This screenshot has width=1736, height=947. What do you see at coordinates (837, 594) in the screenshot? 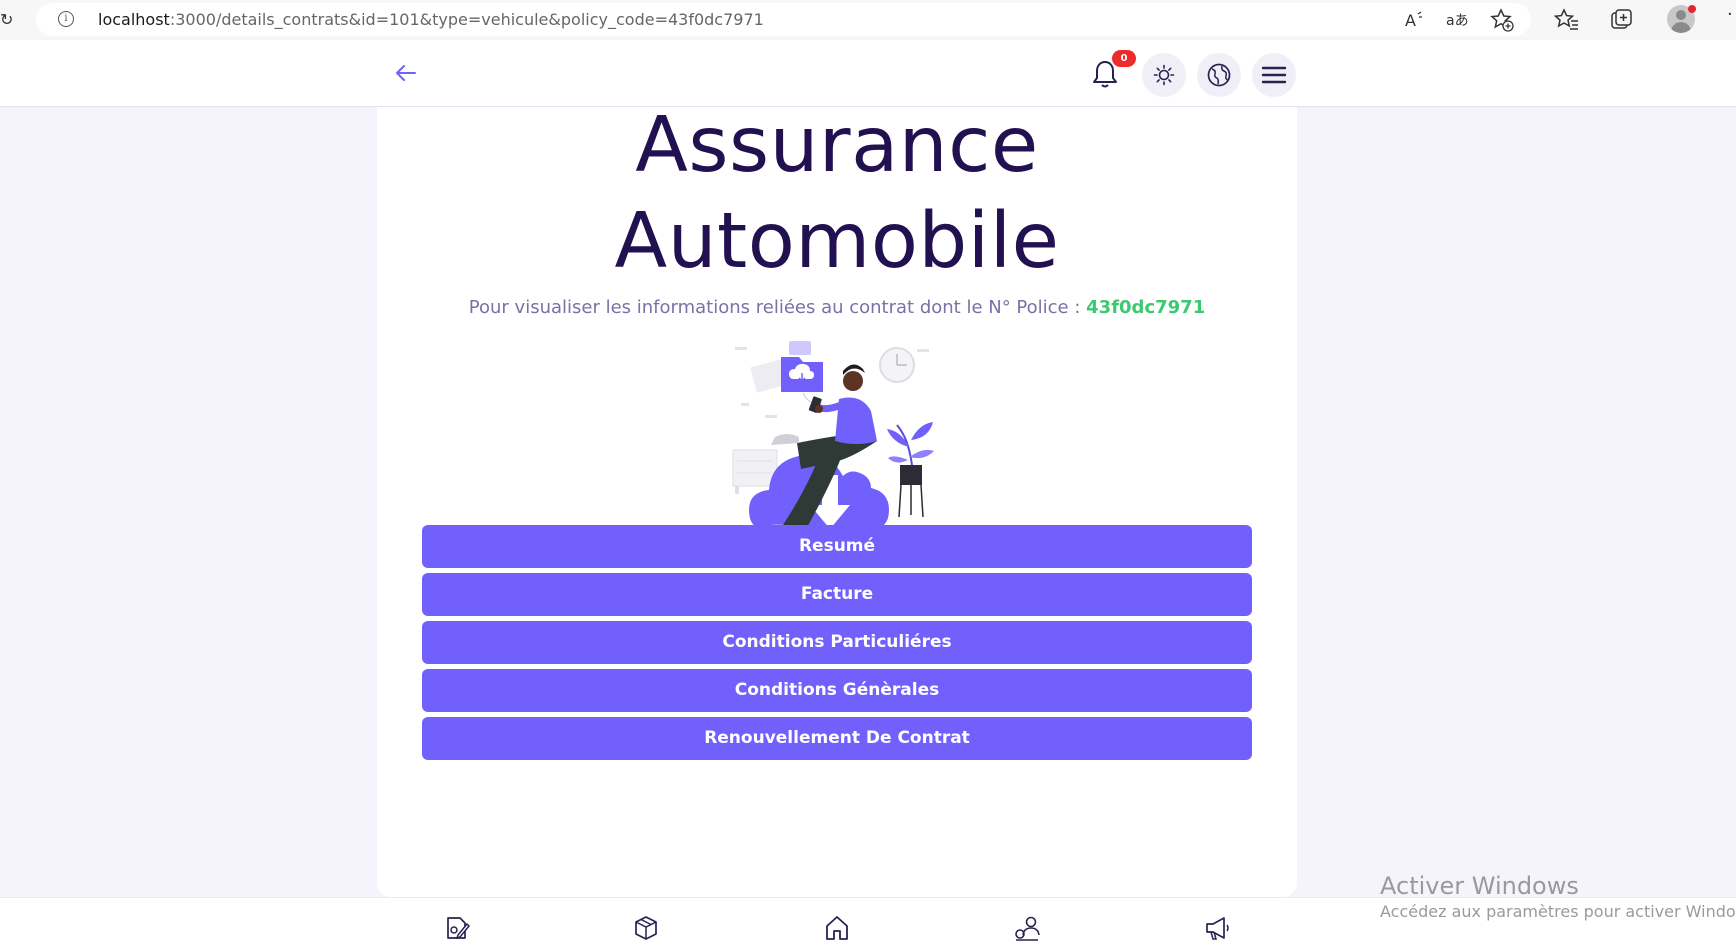
I see `invoice-button: Facture` at bounding box center [837, 594].